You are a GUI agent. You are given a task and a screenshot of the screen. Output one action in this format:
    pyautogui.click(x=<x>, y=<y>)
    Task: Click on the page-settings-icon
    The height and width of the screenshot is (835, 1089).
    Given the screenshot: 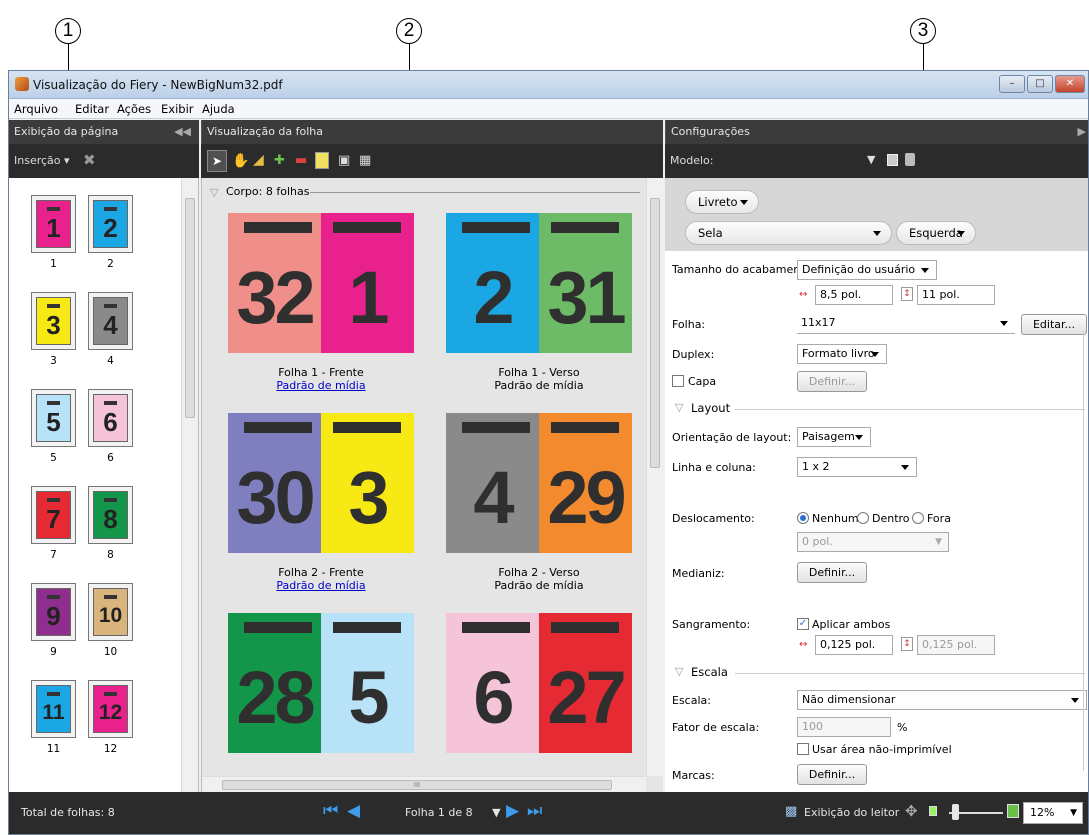 What is the action you would take?
    pyautogui.click(x=322, y=160)
    